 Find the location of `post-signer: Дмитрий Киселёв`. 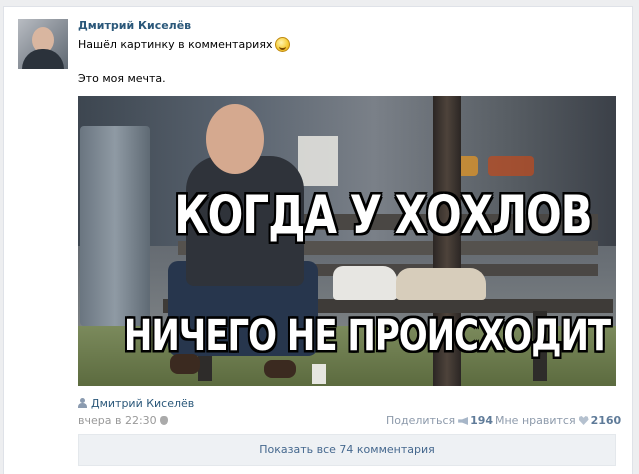

post-signer: Дмитрий Киселёв is located at coordinates (136, 403).